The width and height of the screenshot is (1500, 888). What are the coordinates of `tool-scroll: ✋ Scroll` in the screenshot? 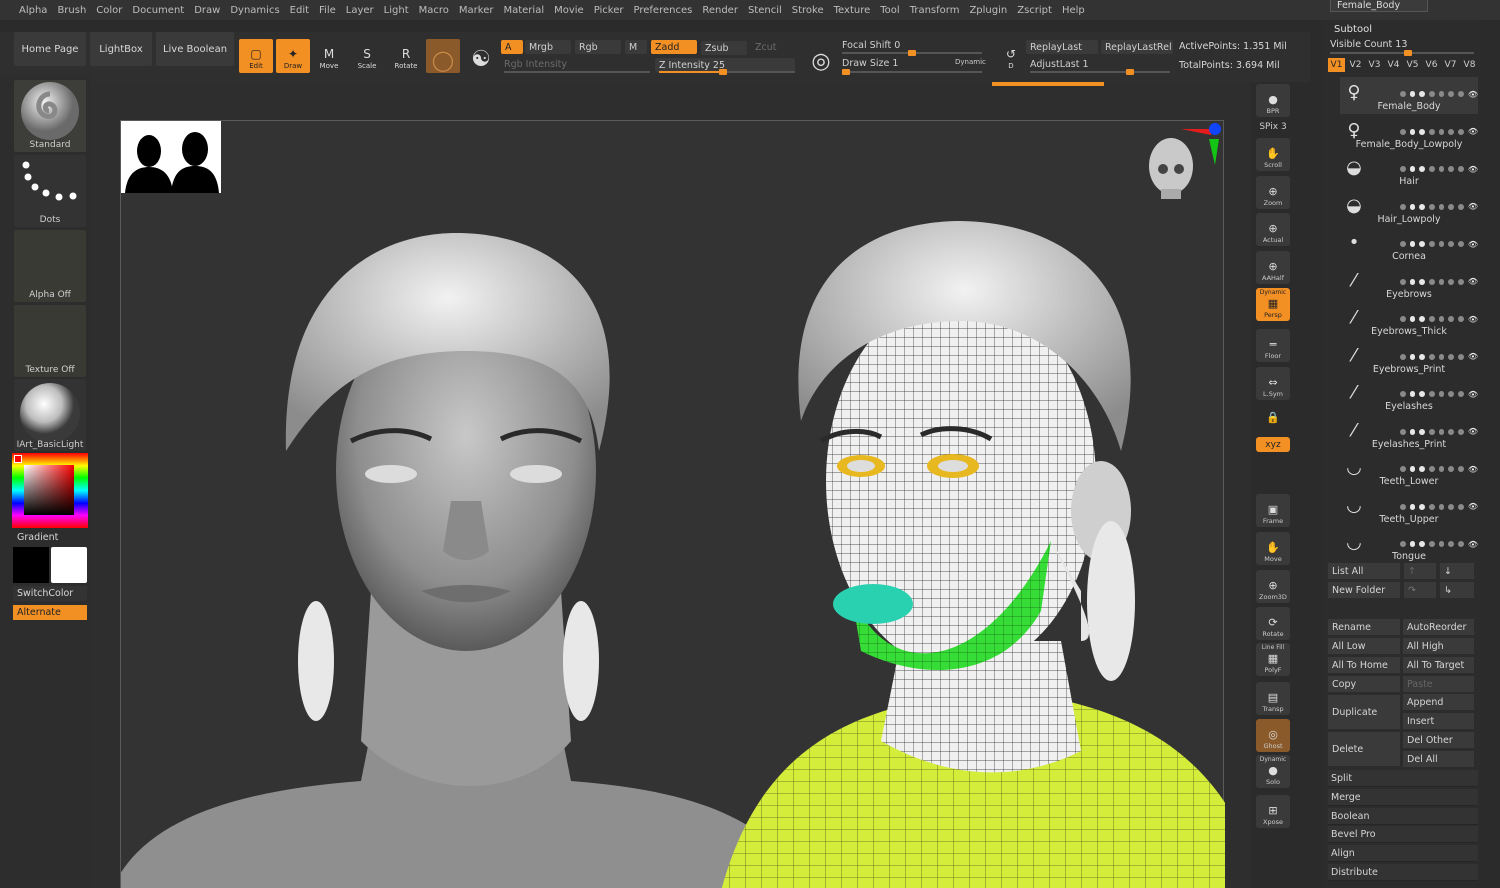 It's located at (1273, 154).